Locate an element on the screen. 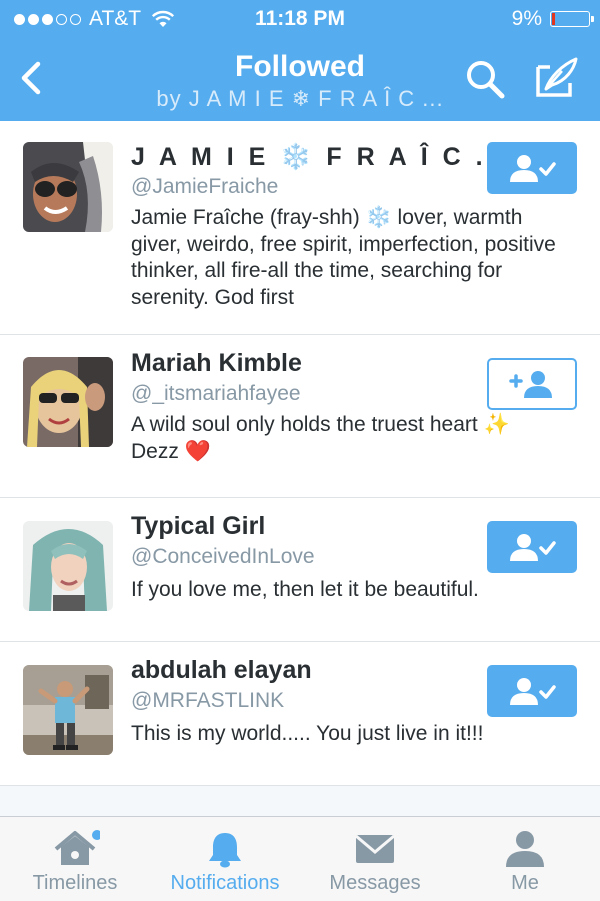 This screenshot has width=600, height=901. add-user-icon is located at coordinates (530, 384).